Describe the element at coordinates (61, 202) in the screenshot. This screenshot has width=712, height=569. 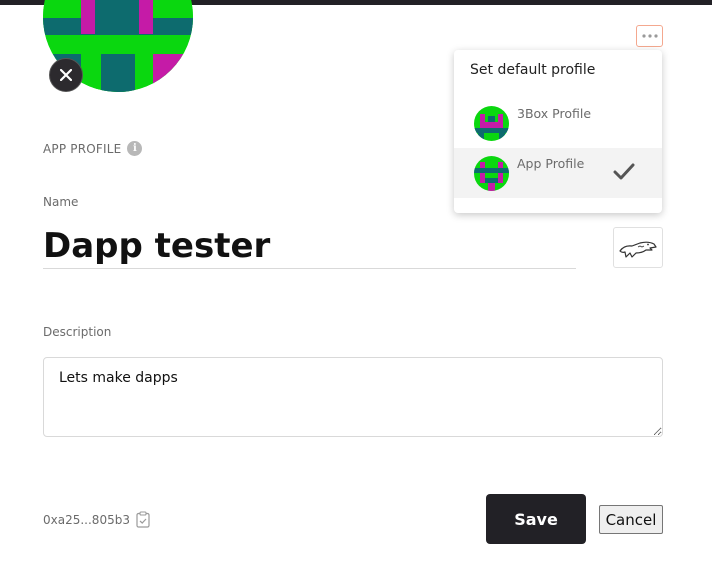
I see `name-label: Name` at that location.